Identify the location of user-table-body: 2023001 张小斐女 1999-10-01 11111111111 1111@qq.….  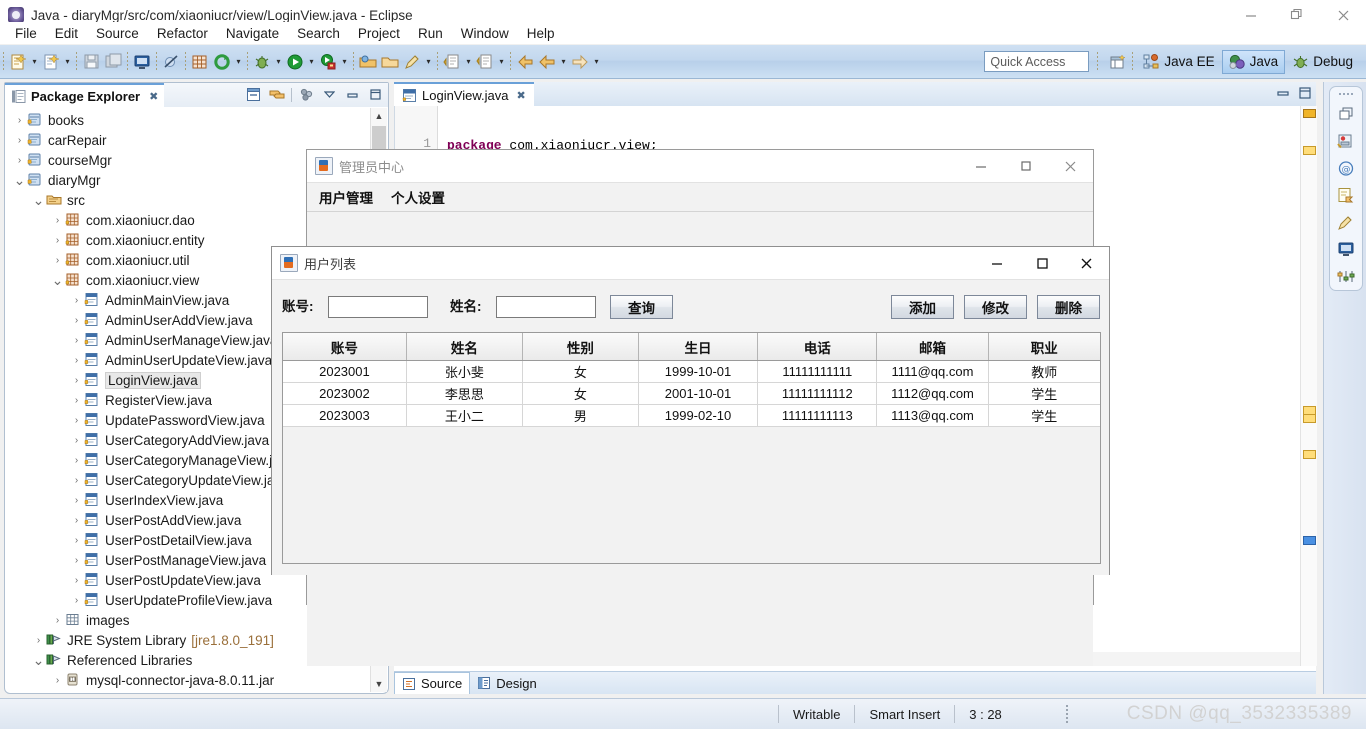
(691, 393).